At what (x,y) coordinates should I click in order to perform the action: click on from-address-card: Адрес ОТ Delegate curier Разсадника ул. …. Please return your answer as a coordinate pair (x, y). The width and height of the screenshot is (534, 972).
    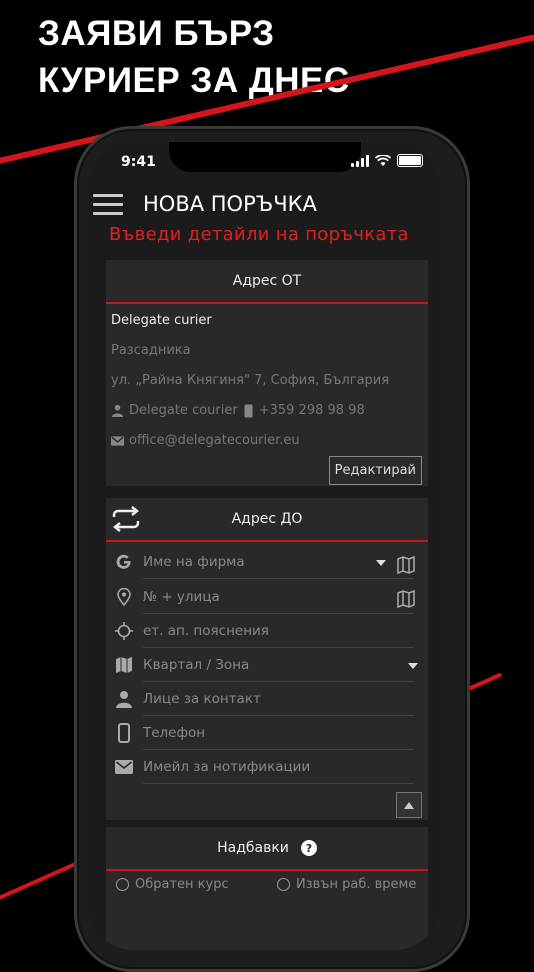
    Looking at the image, I should click on (267, 373).